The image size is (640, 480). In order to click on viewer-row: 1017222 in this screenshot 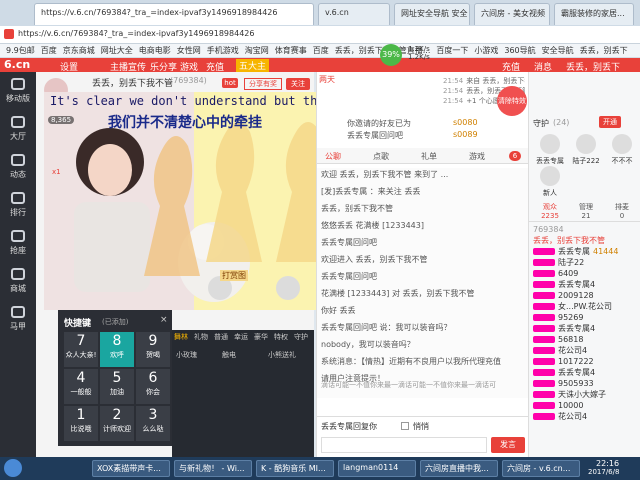, I will do `click(584, 361)`.